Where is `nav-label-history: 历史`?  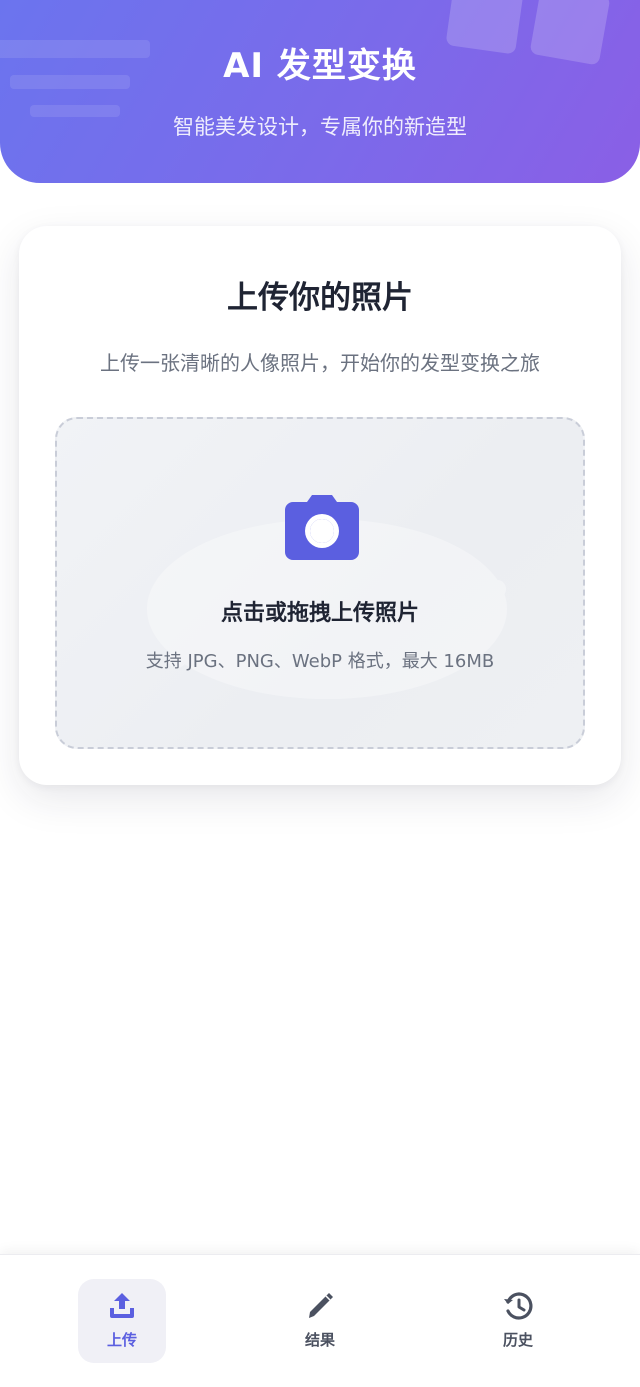
nav-label-history: 历史 is located at coordinates (517, 1340).